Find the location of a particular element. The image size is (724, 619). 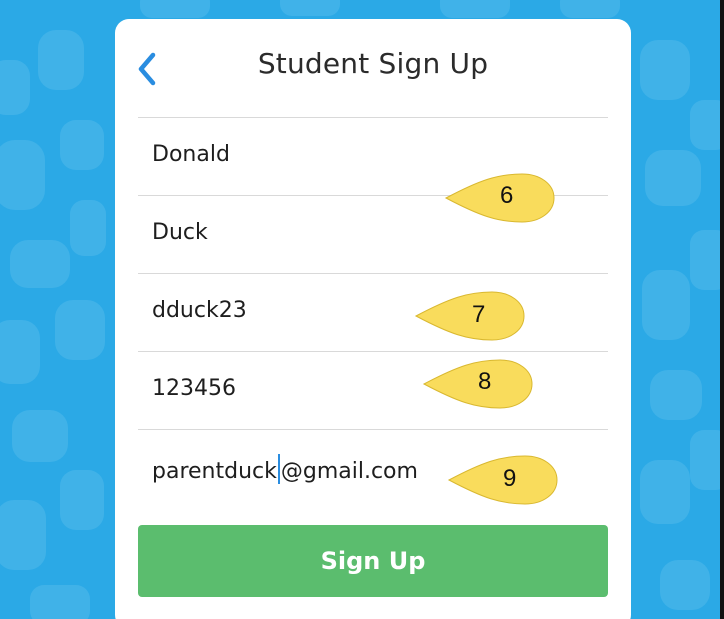

callout-6: 6 is located at coordinates (515, 198).